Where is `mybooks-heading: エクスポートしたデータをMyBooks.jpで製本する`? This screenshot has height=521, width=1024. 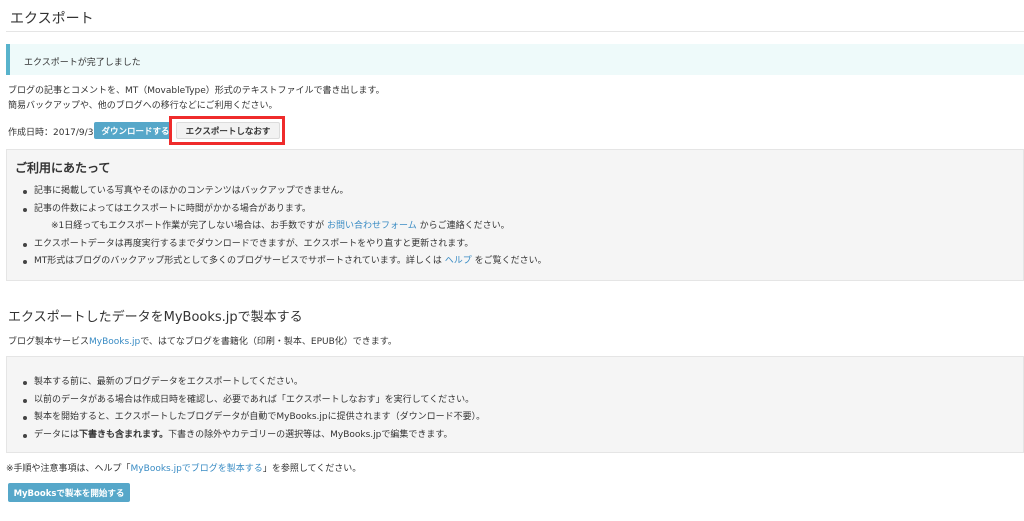 mybooks-heading: エクスポートしたデータをMyBooks.jpで製本する is located at coordinates (155, 317).